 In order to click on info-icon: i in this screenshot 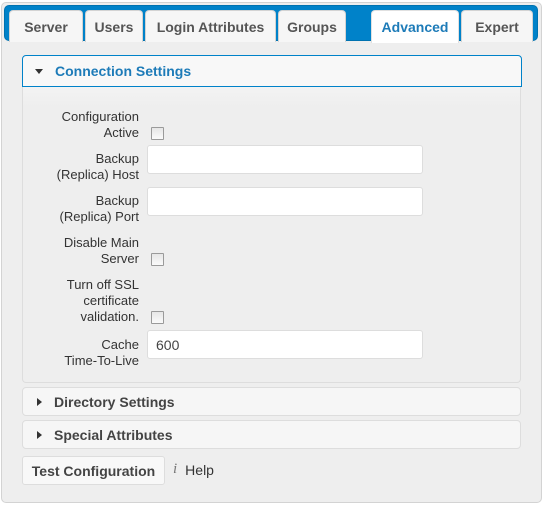, I will do `click(175, 469)`.